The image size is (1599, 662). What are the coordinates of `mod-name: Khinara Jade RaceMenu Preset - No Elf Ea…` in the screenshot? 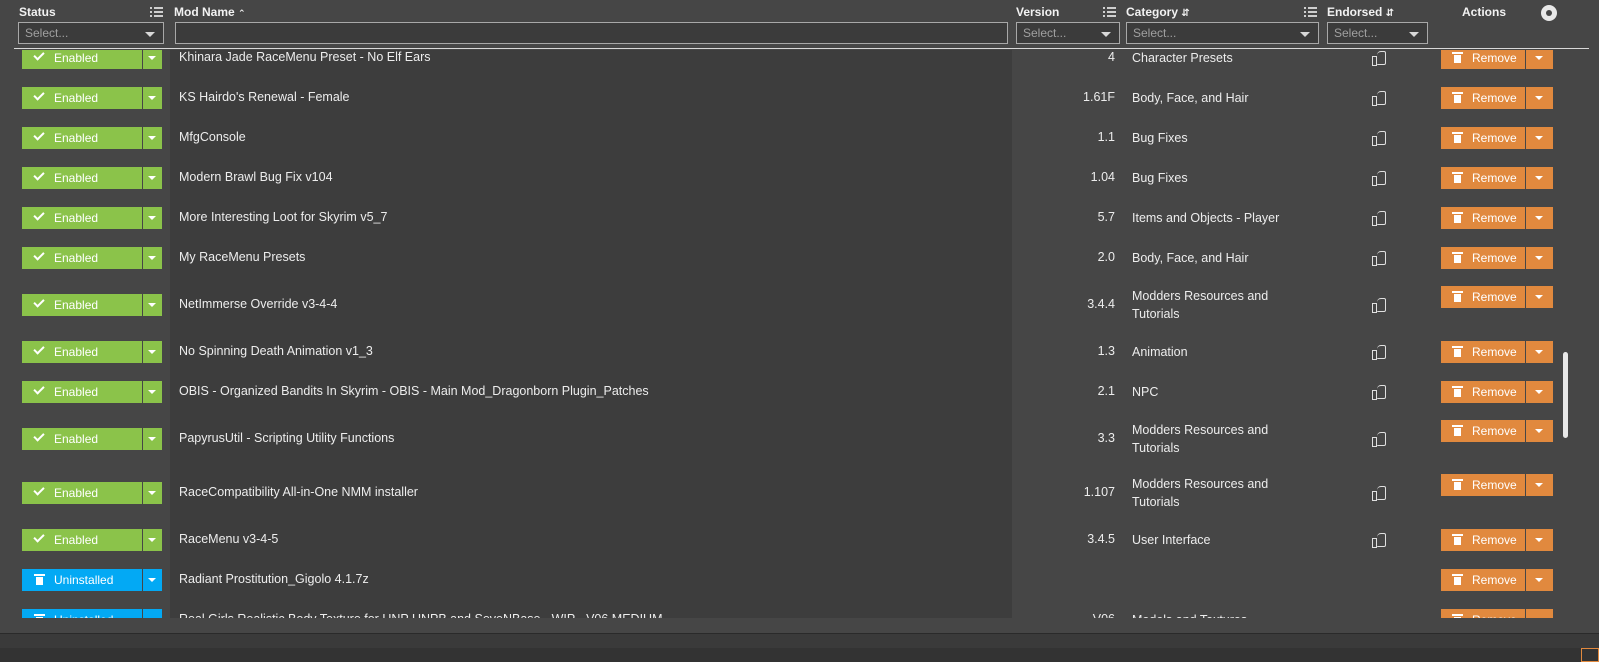 It's located at (305, 57).